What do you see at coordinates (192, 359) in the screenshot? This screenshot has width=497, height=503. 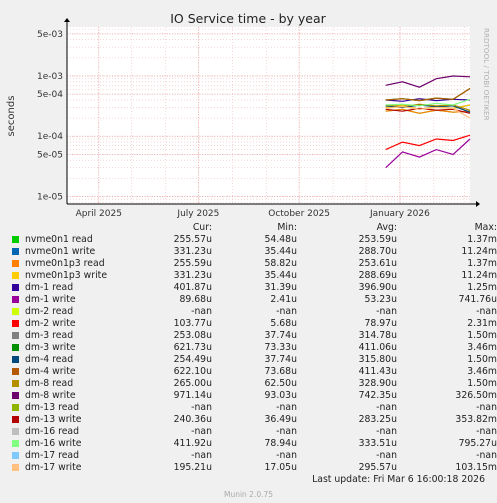 I see `legend-cur-value: 254.49u` at bounding box center [192, 359].